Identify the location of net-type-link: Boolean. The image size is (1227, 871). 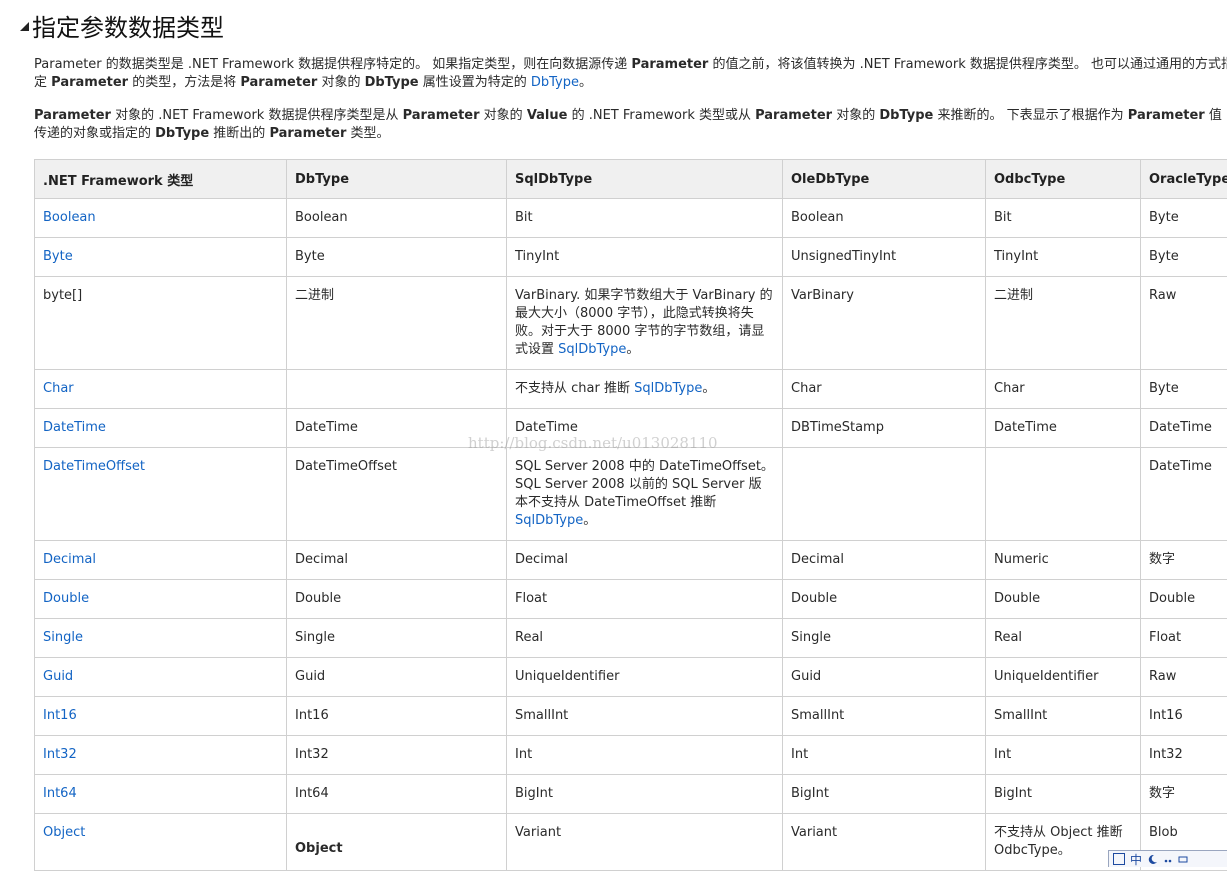
(161, 218).